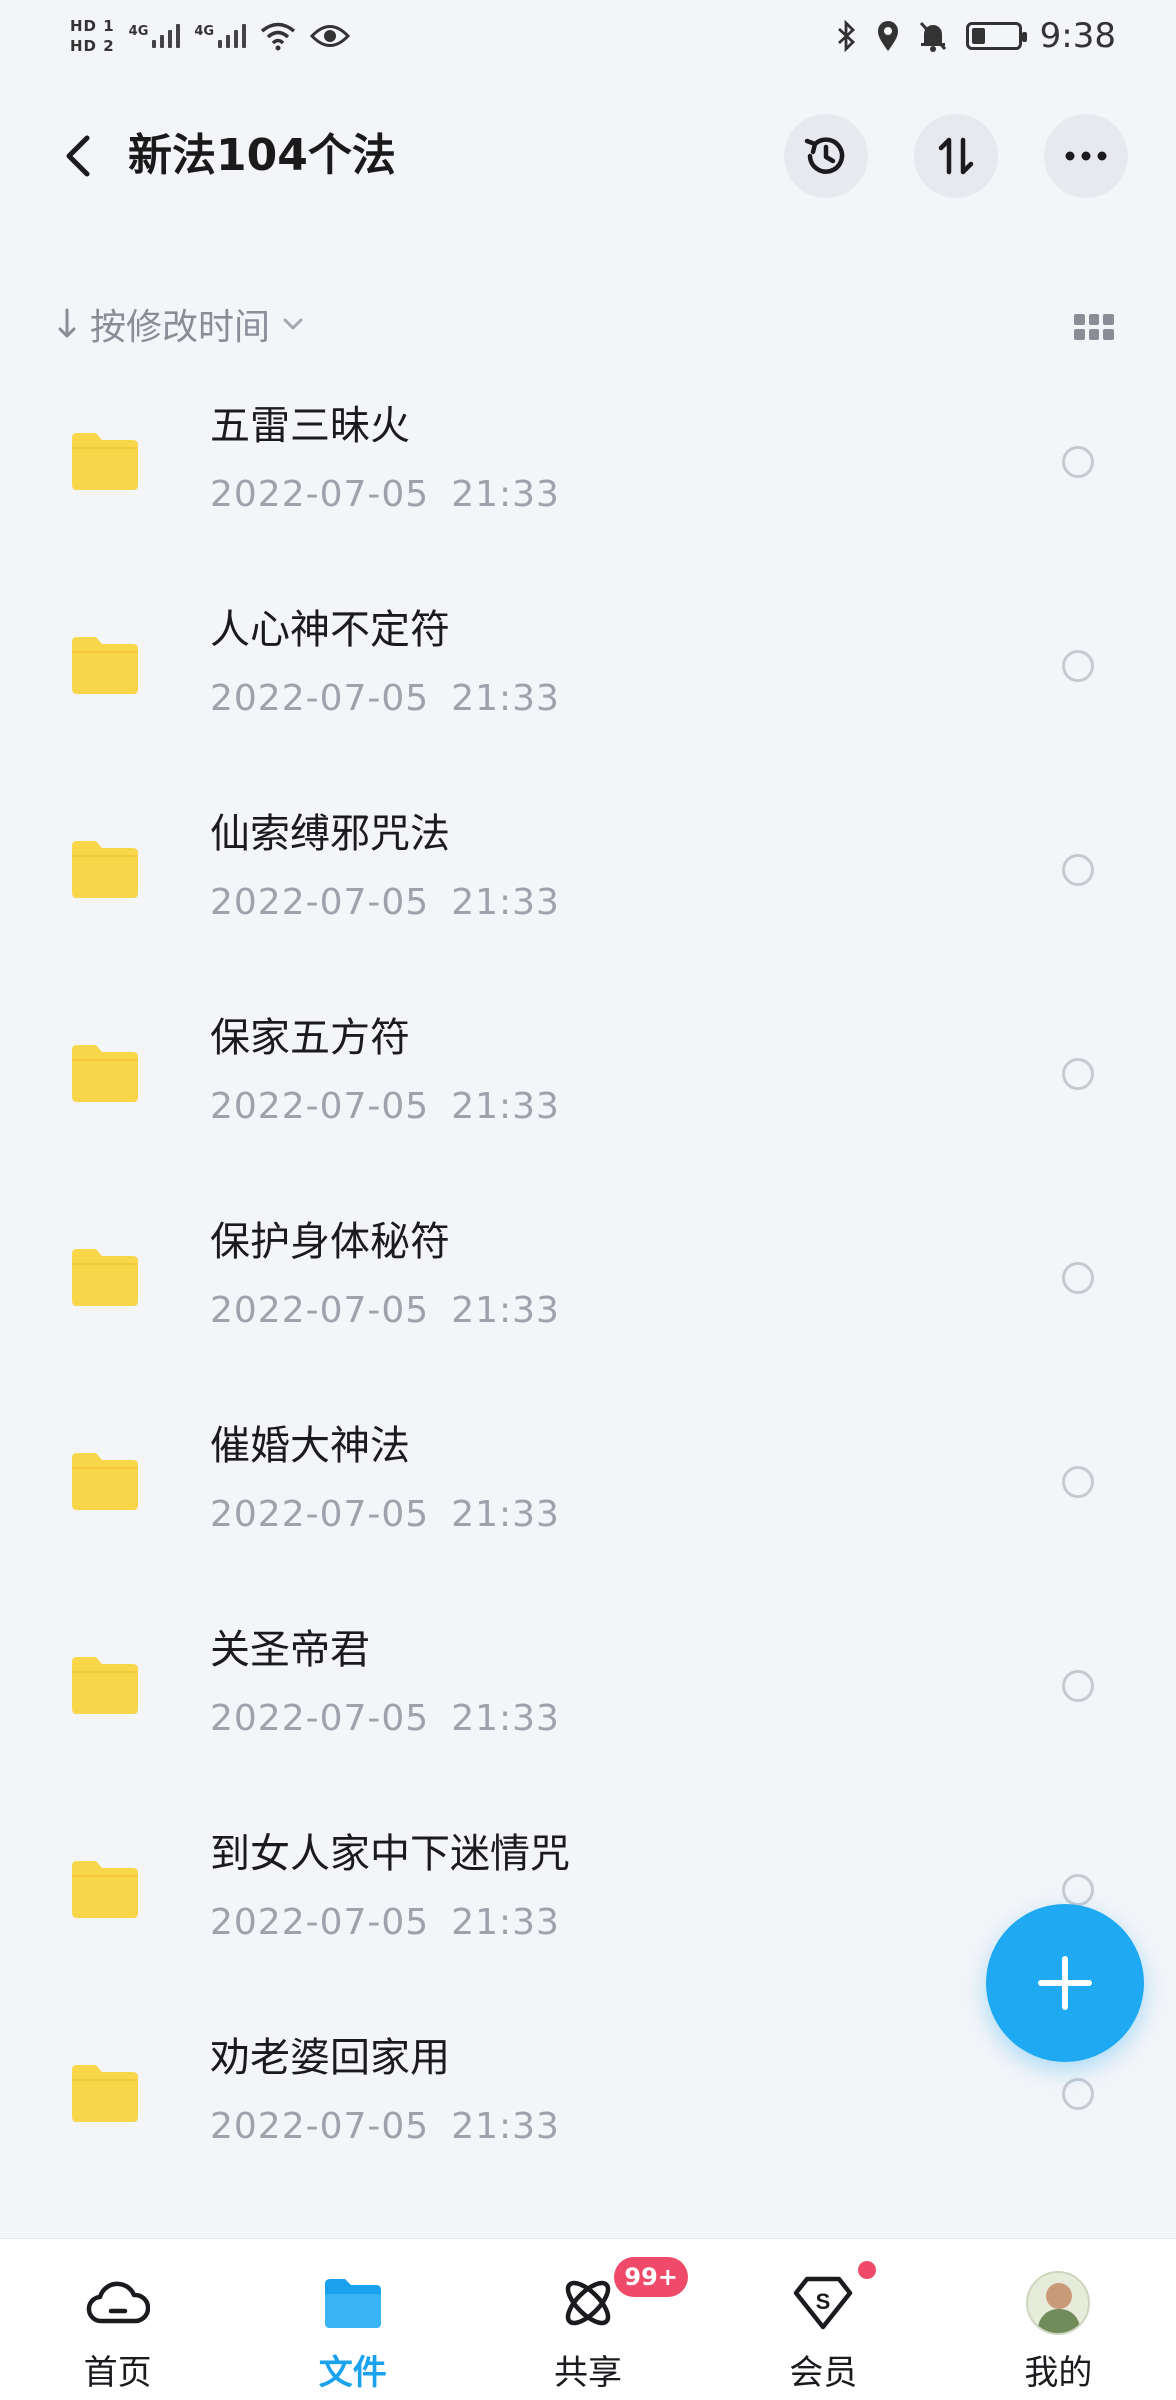 This screenshot has height=2400, width=1176. What do you see at coordinates (118, 2302) in the screenshot?
I see `cloud-icon` at bounding box center [118, 2302].